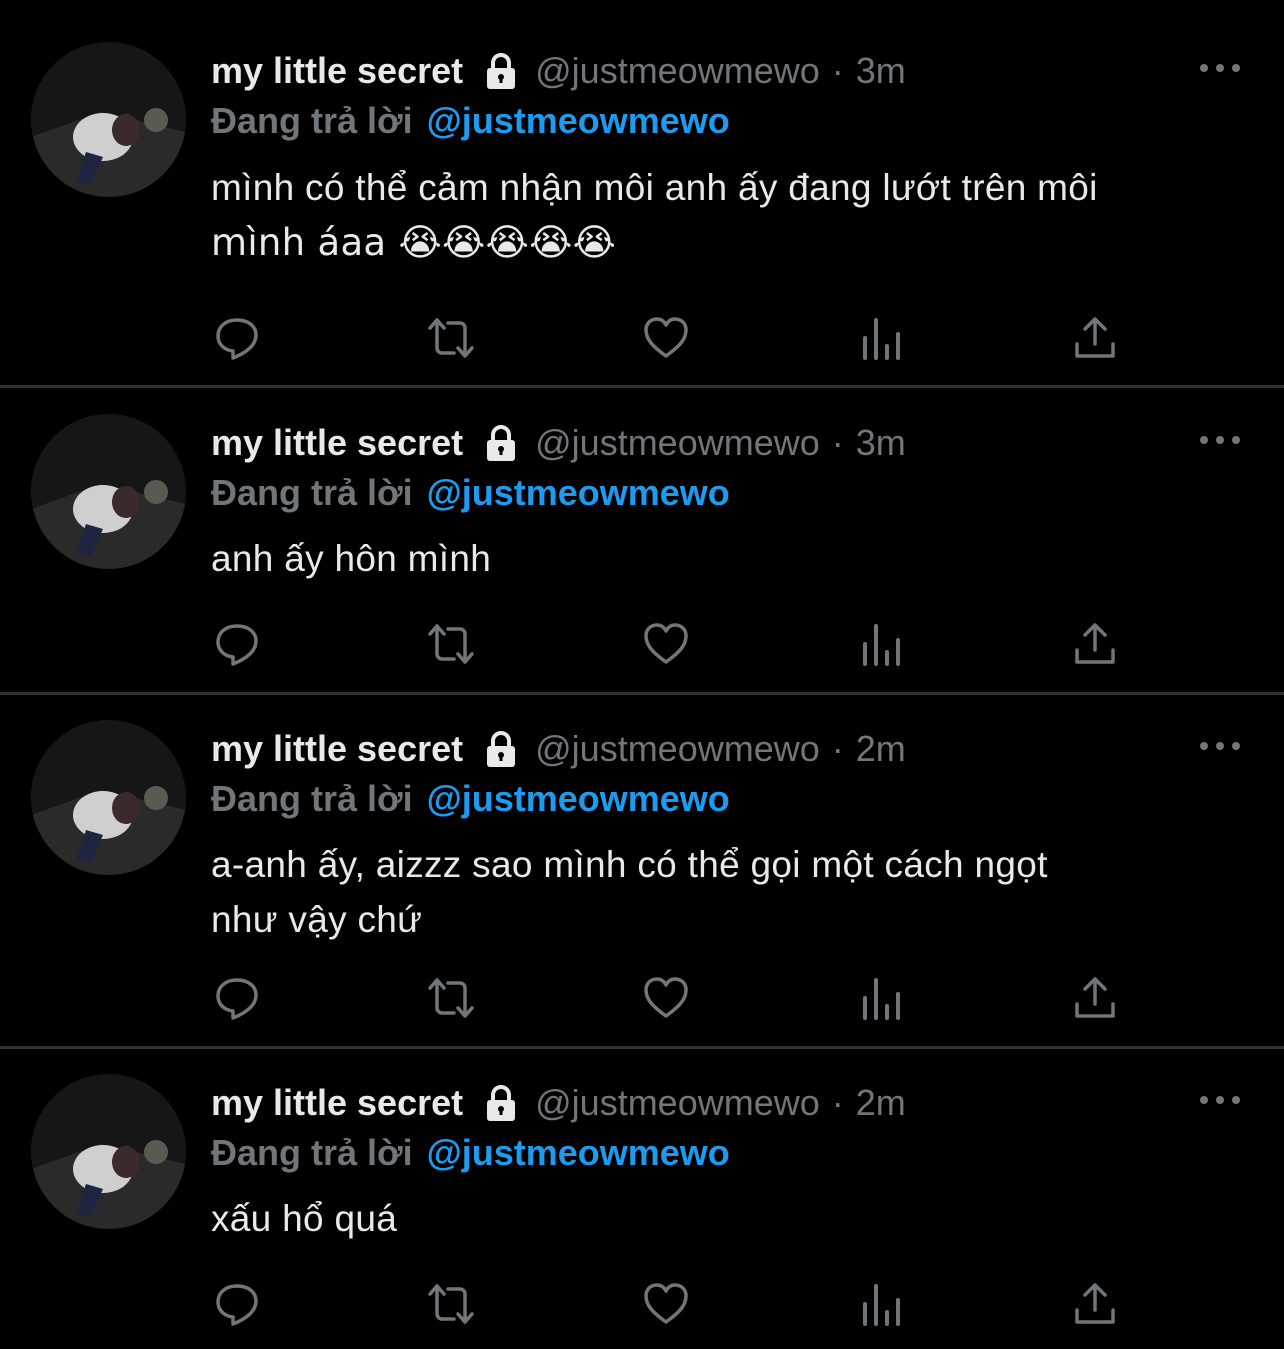  I want to click on tweet-text: xấu hổ quá, so click(721, 1218).